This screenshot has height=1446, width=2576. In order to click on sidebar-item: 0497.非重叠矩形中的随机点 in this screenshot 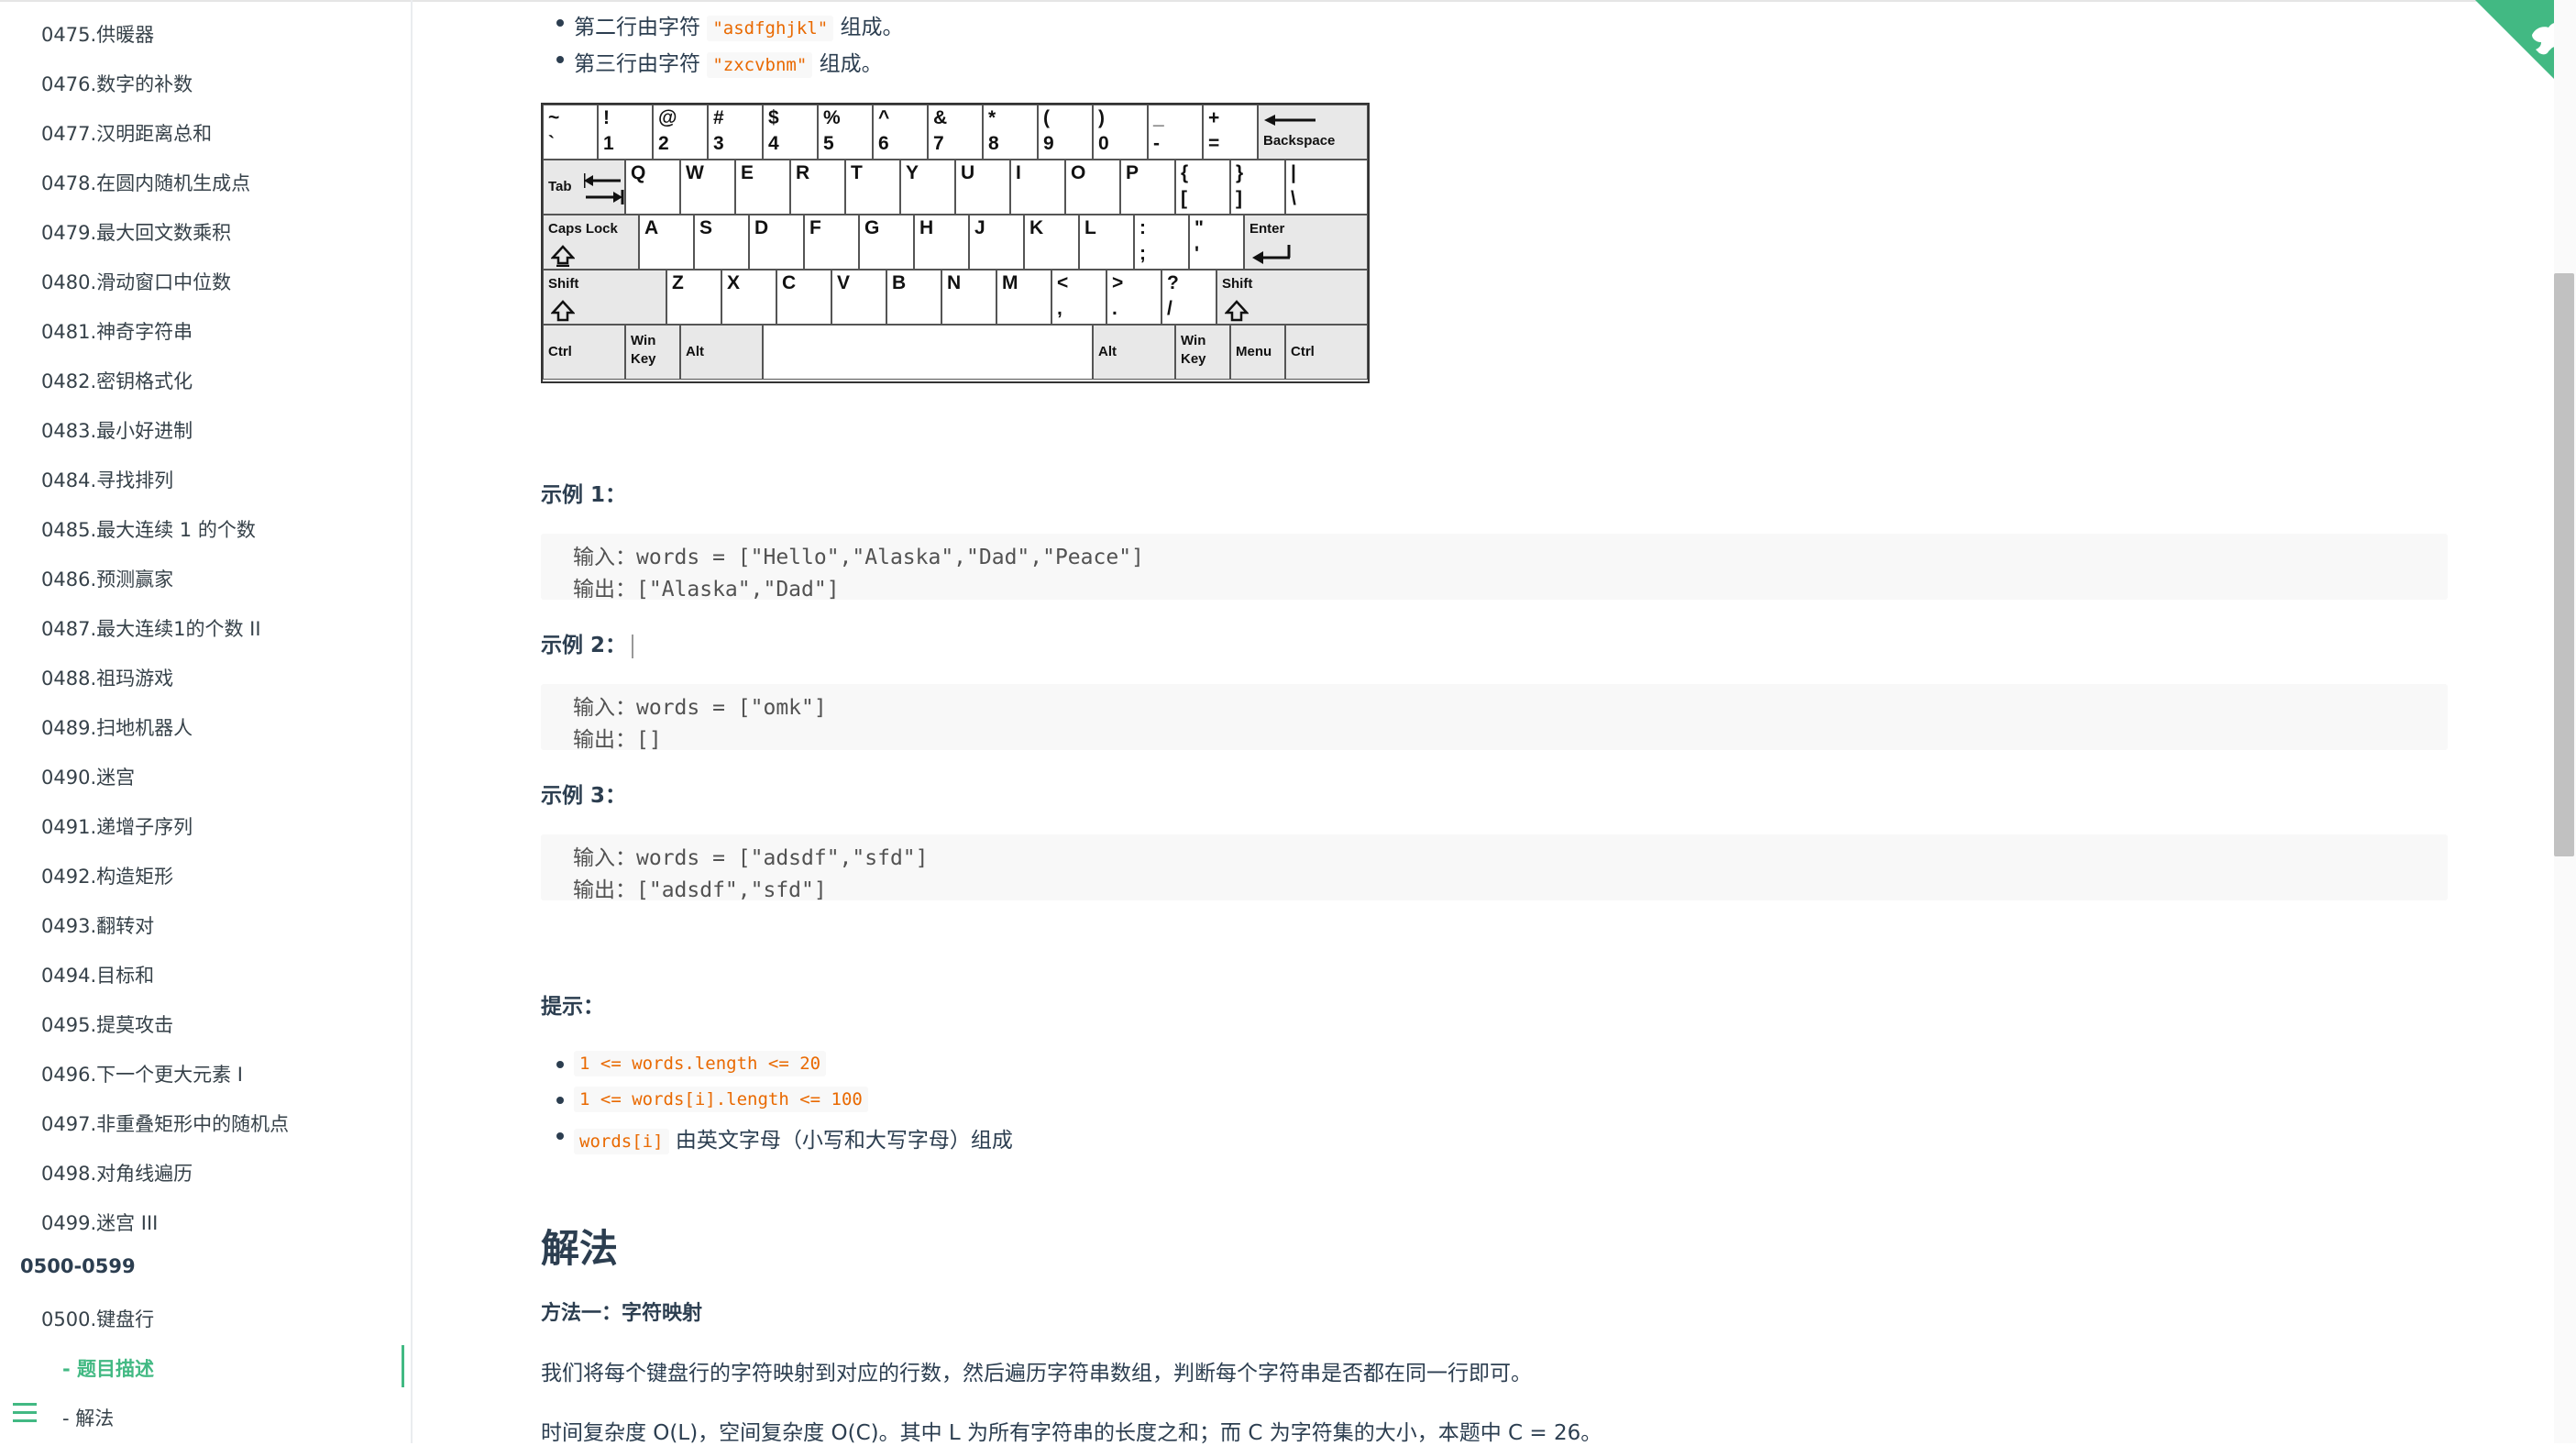, I will do `click(165, 1123)`.